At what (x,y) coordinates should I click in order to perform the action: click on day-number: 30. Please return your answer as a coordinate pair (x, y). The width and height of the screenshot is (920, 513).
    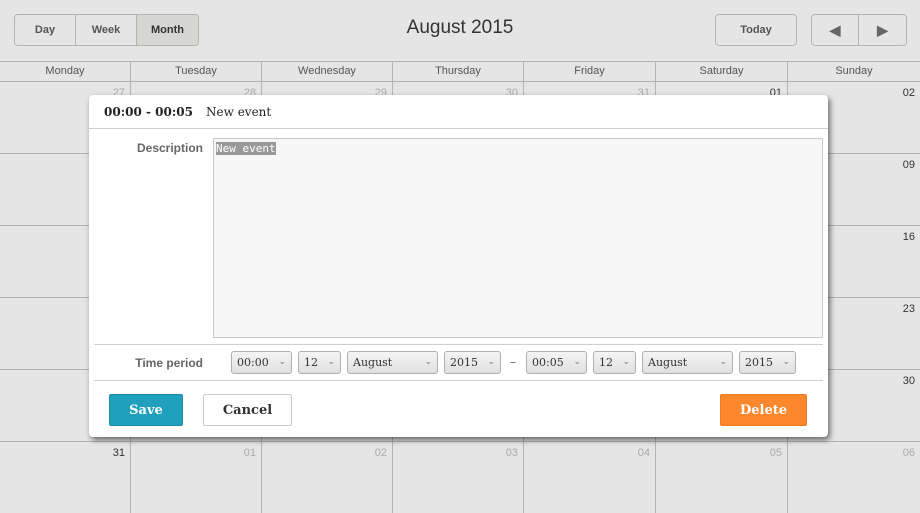
    Looking at the image, I should click on (908, 381).